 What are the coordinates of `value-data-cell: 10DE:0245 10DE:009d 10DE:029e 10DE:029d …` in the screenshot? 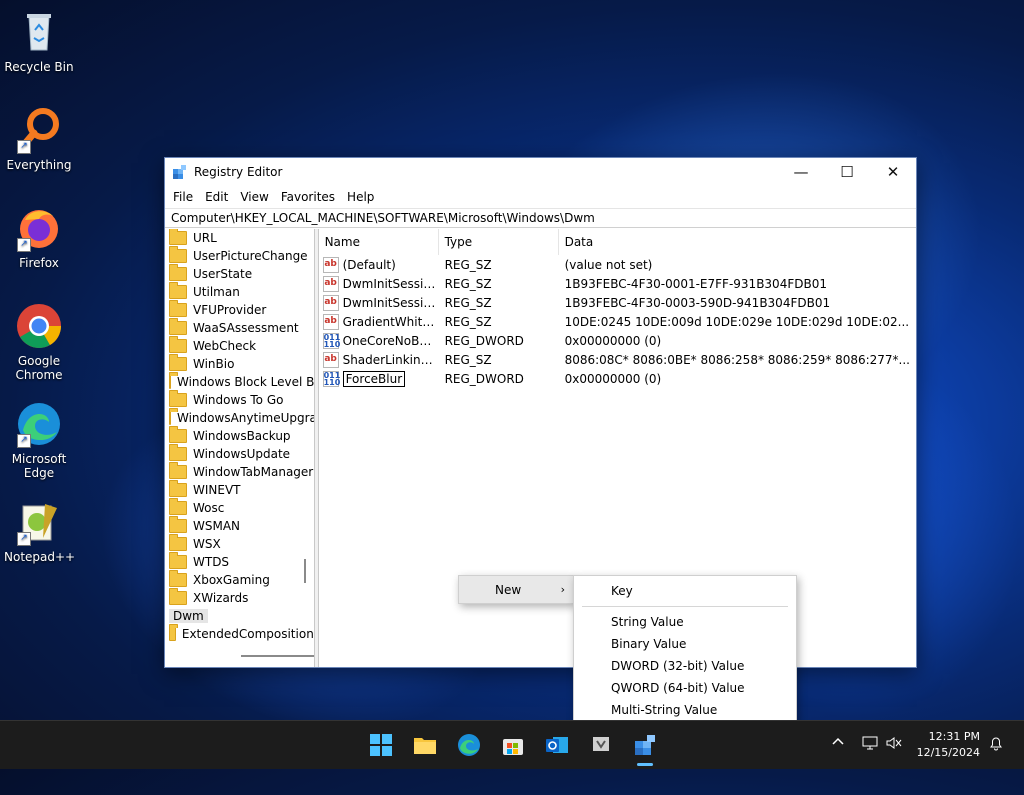 It's located at (737, 321).